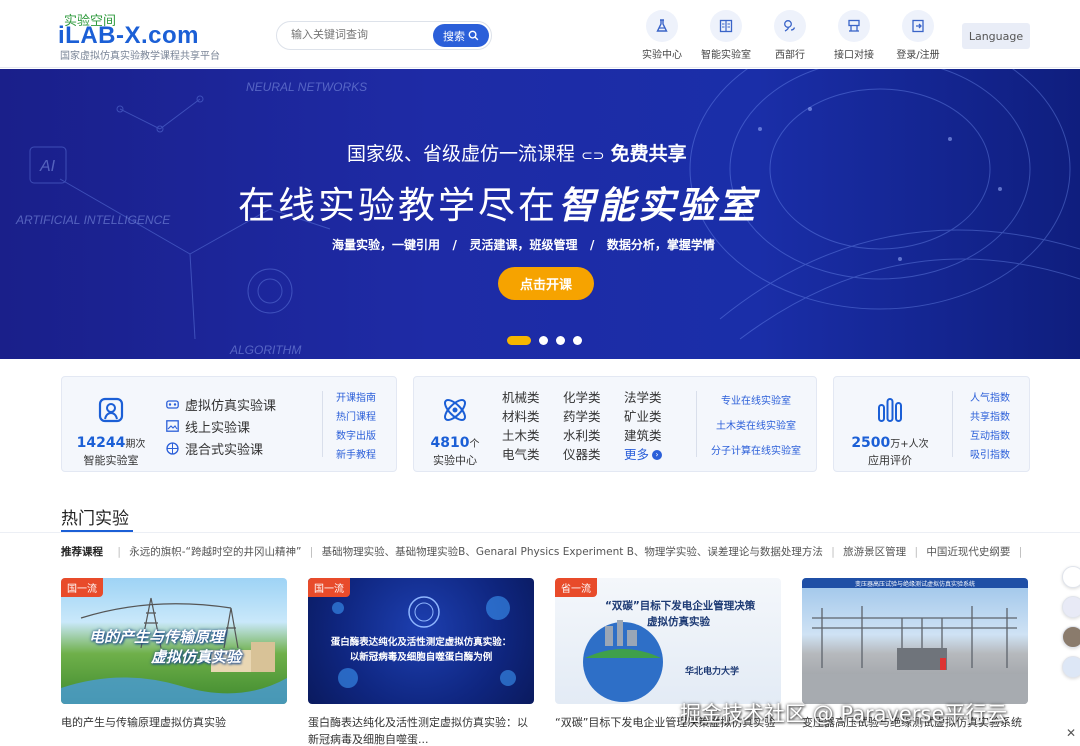 This screenshot has height=746, width=1080. I want to click on chevron-right-icon: ›, so click(657, 454).